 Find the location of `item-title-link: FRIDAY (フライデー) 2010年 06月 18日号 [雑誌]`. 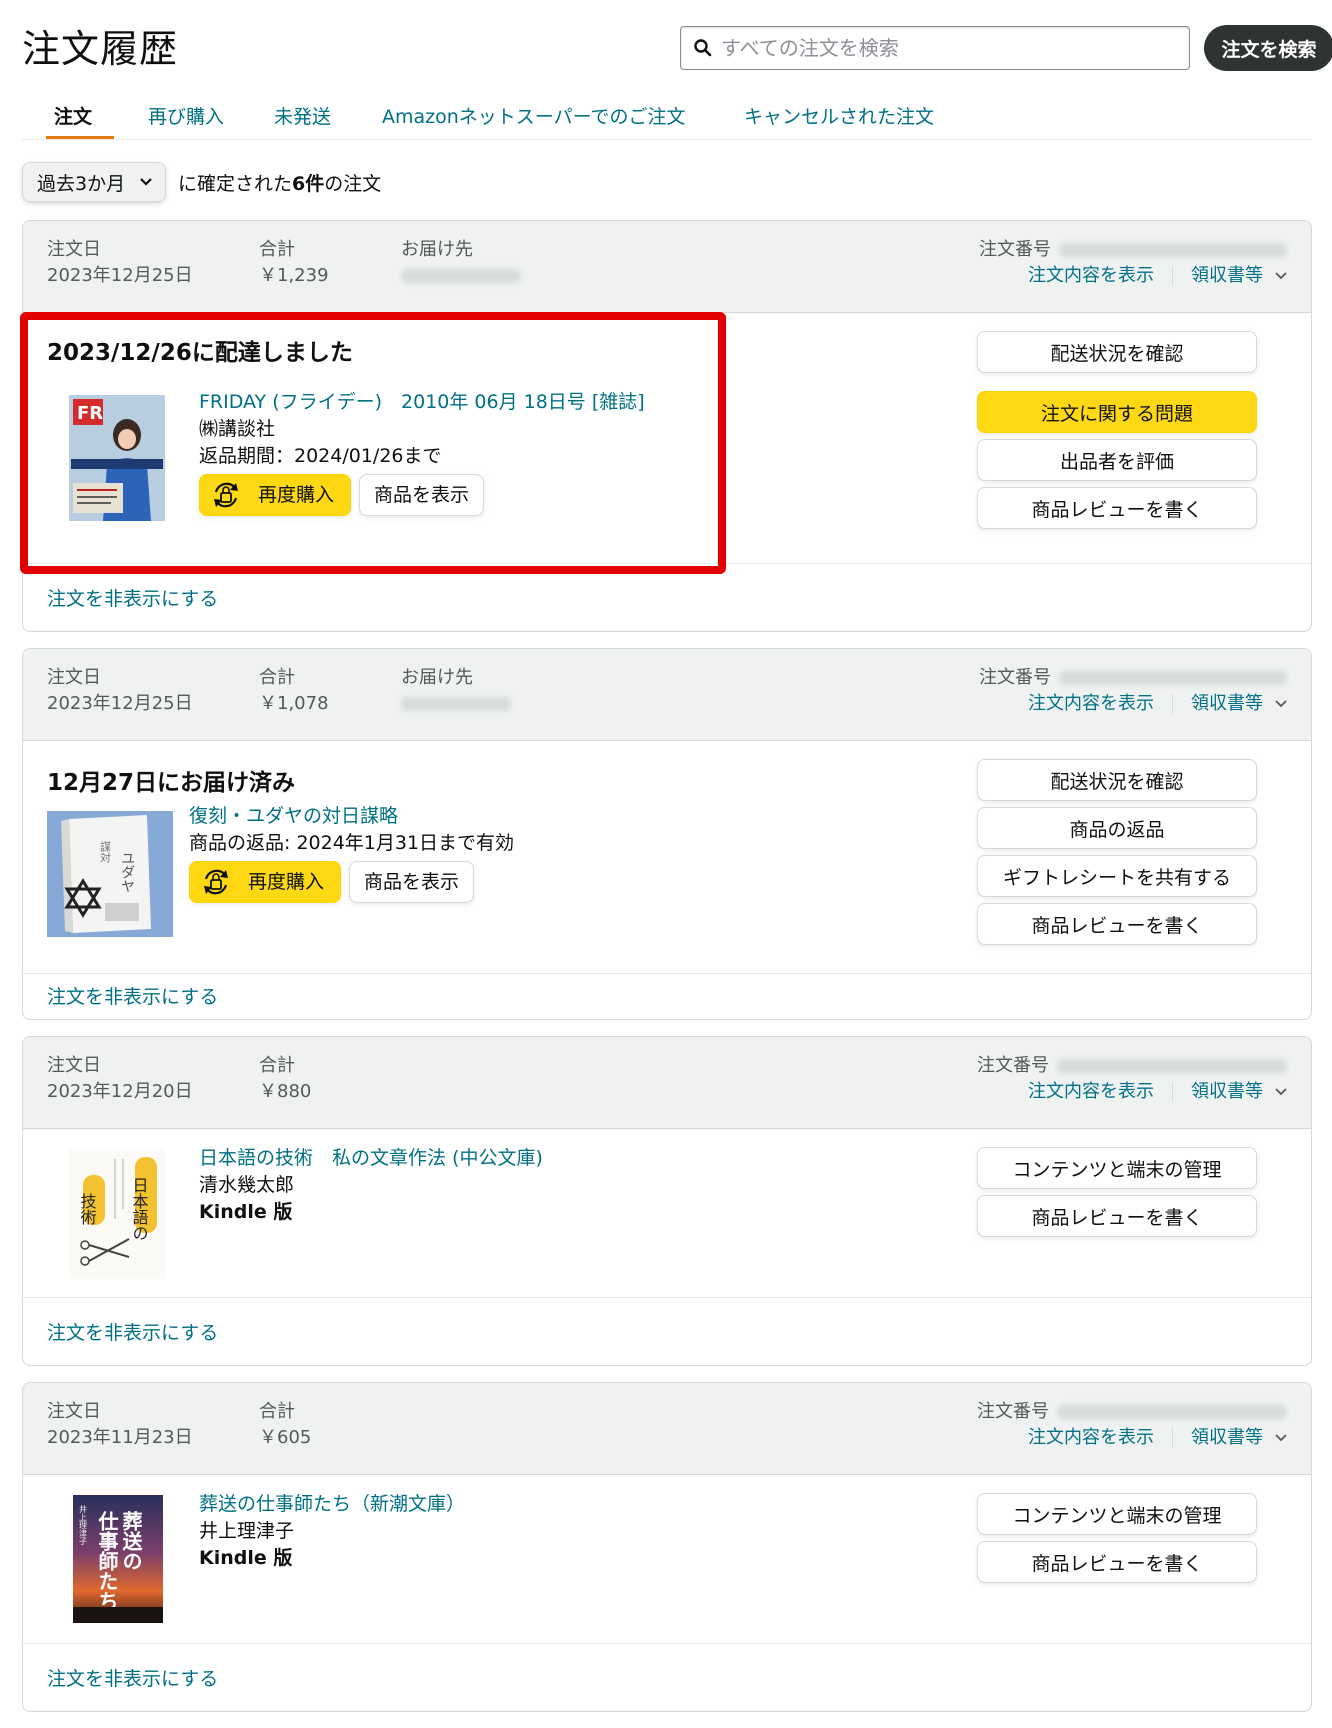

item-title-link: FRIDAY (フライデー) 2010年 06月 18日号 [雑誌] is located at coordinates (422, 402).